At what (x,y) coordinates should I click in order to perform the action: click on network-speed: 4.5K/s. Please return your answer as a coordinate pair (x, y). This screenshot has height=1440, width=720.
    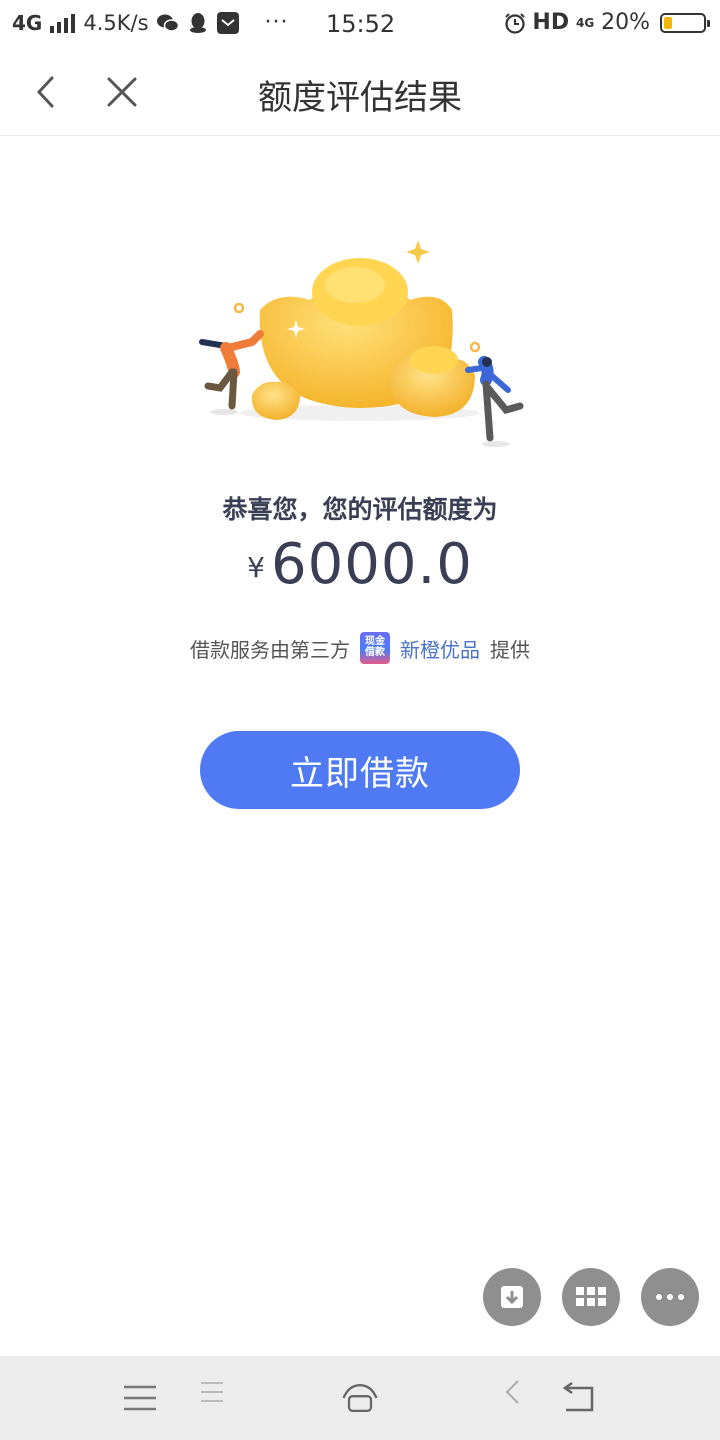
    Looking at the image, I should click on (116, 22).